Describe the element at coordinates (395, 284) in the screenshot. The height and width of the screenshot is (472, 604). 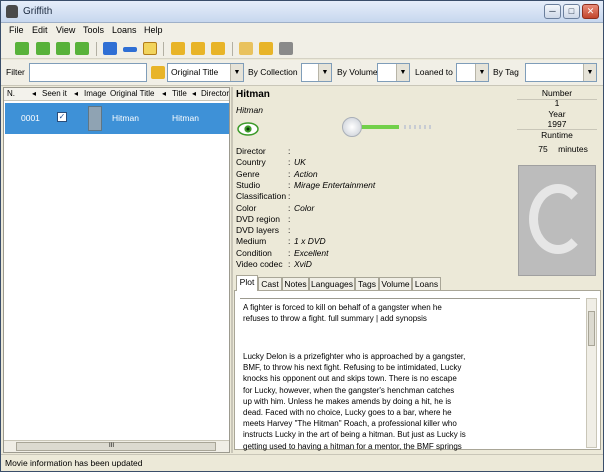
I see `tab-volume: Volume` at that location.